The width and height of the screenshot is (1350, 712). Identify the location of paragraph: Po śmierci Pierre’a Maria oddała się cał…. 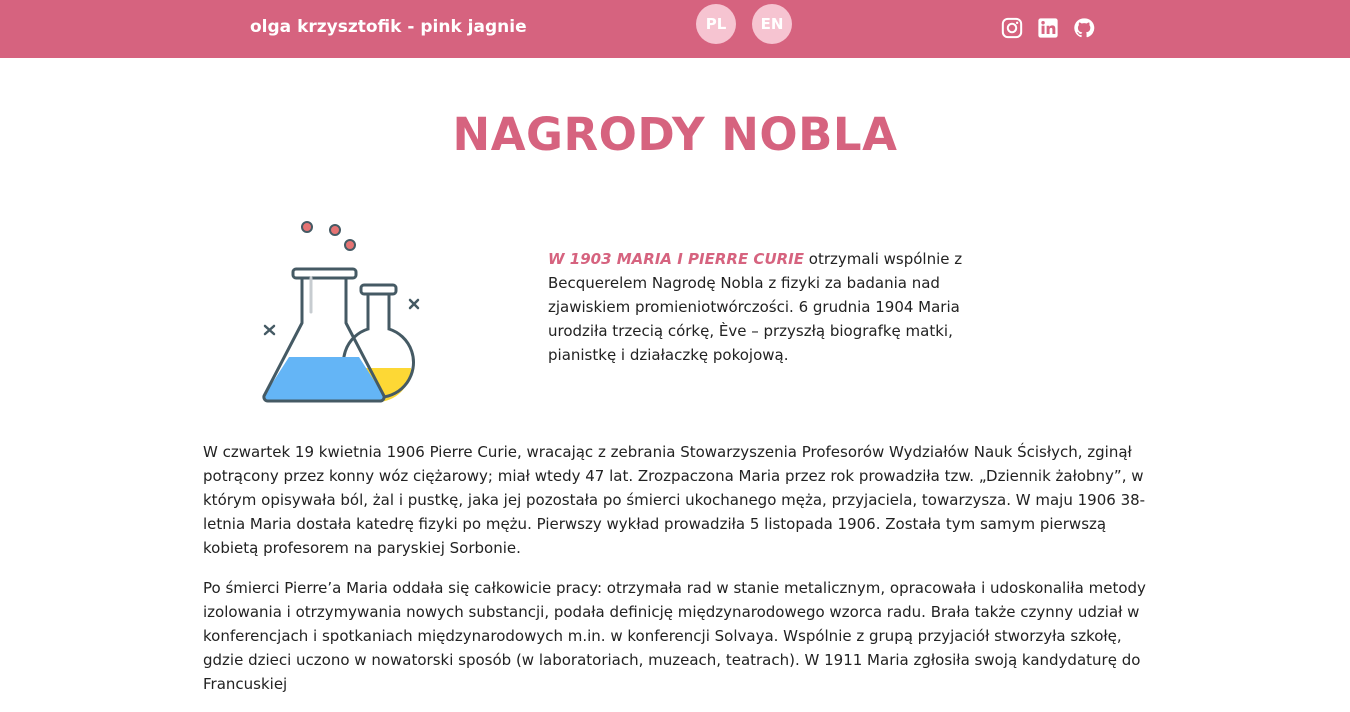
(674, 636).